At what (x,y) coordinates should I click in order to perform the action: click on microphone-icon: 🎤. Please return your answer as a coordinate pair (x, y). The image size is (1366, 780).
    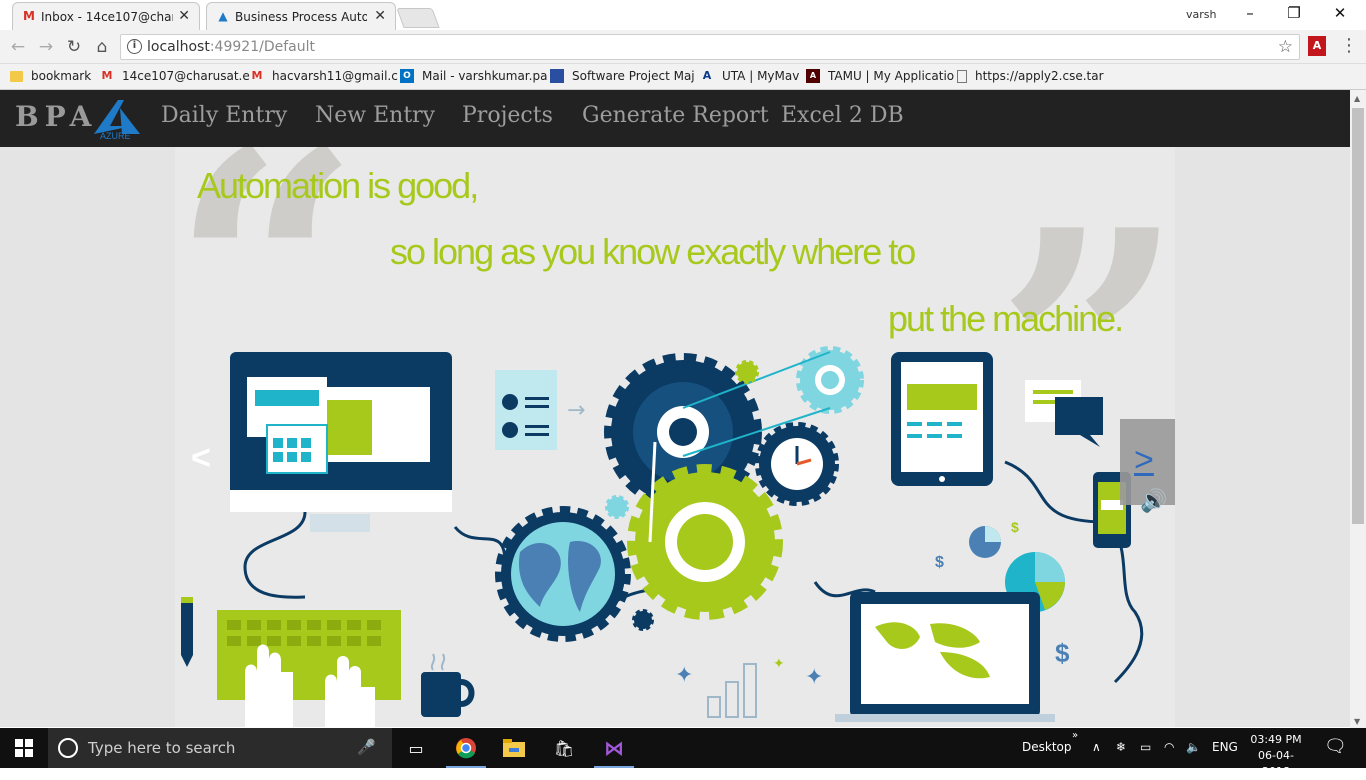
    Looking at the image, I should click on (366, 747).